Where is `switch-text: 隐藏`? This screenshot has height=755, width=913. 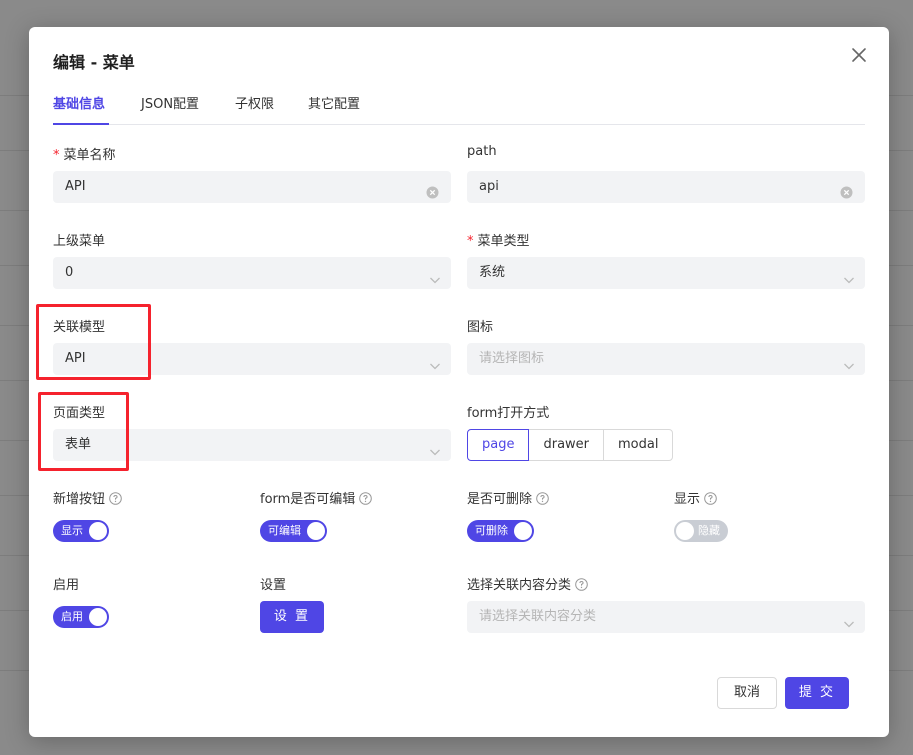 switch-text: 隐藏 is located at coordinates (709, 530).